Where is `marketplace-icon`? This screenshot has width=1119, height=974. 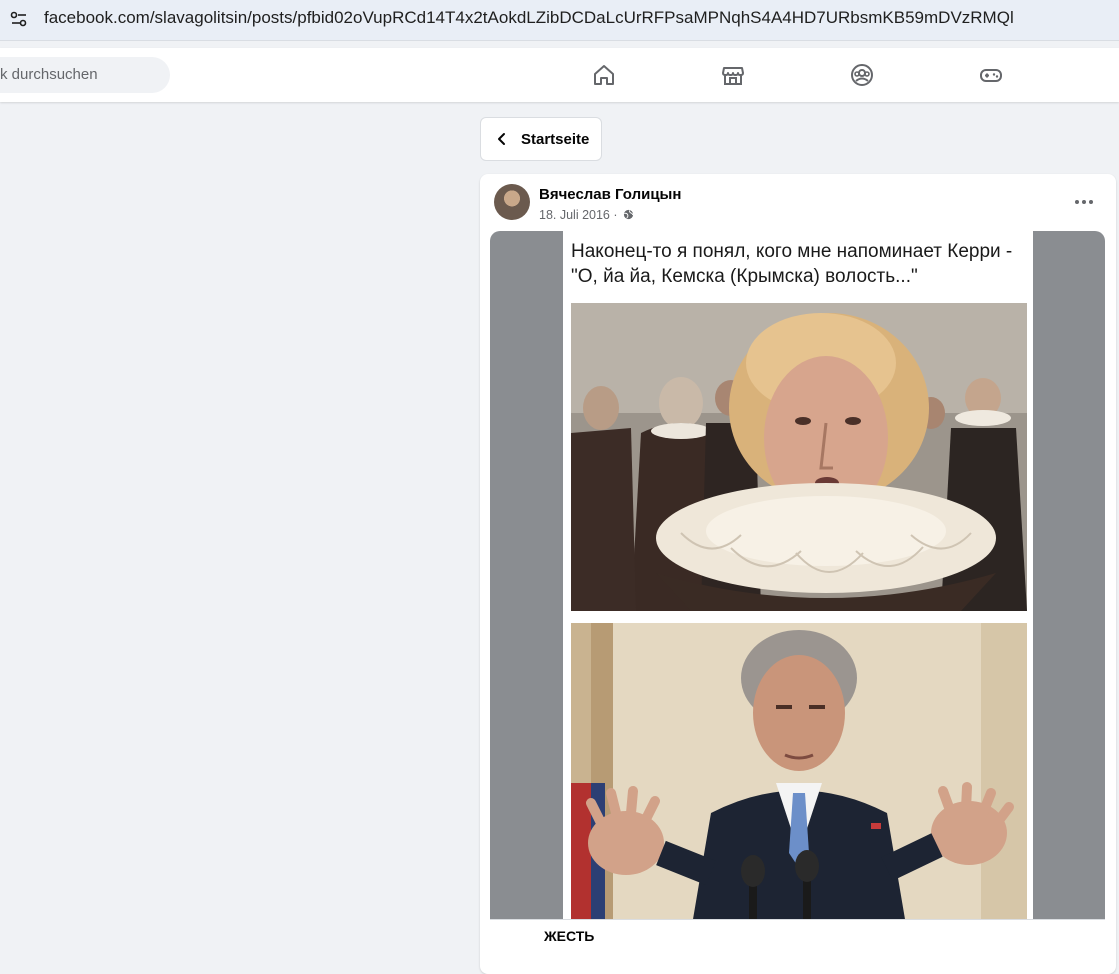 marketplace-icon is located at coordinates (733, 75).